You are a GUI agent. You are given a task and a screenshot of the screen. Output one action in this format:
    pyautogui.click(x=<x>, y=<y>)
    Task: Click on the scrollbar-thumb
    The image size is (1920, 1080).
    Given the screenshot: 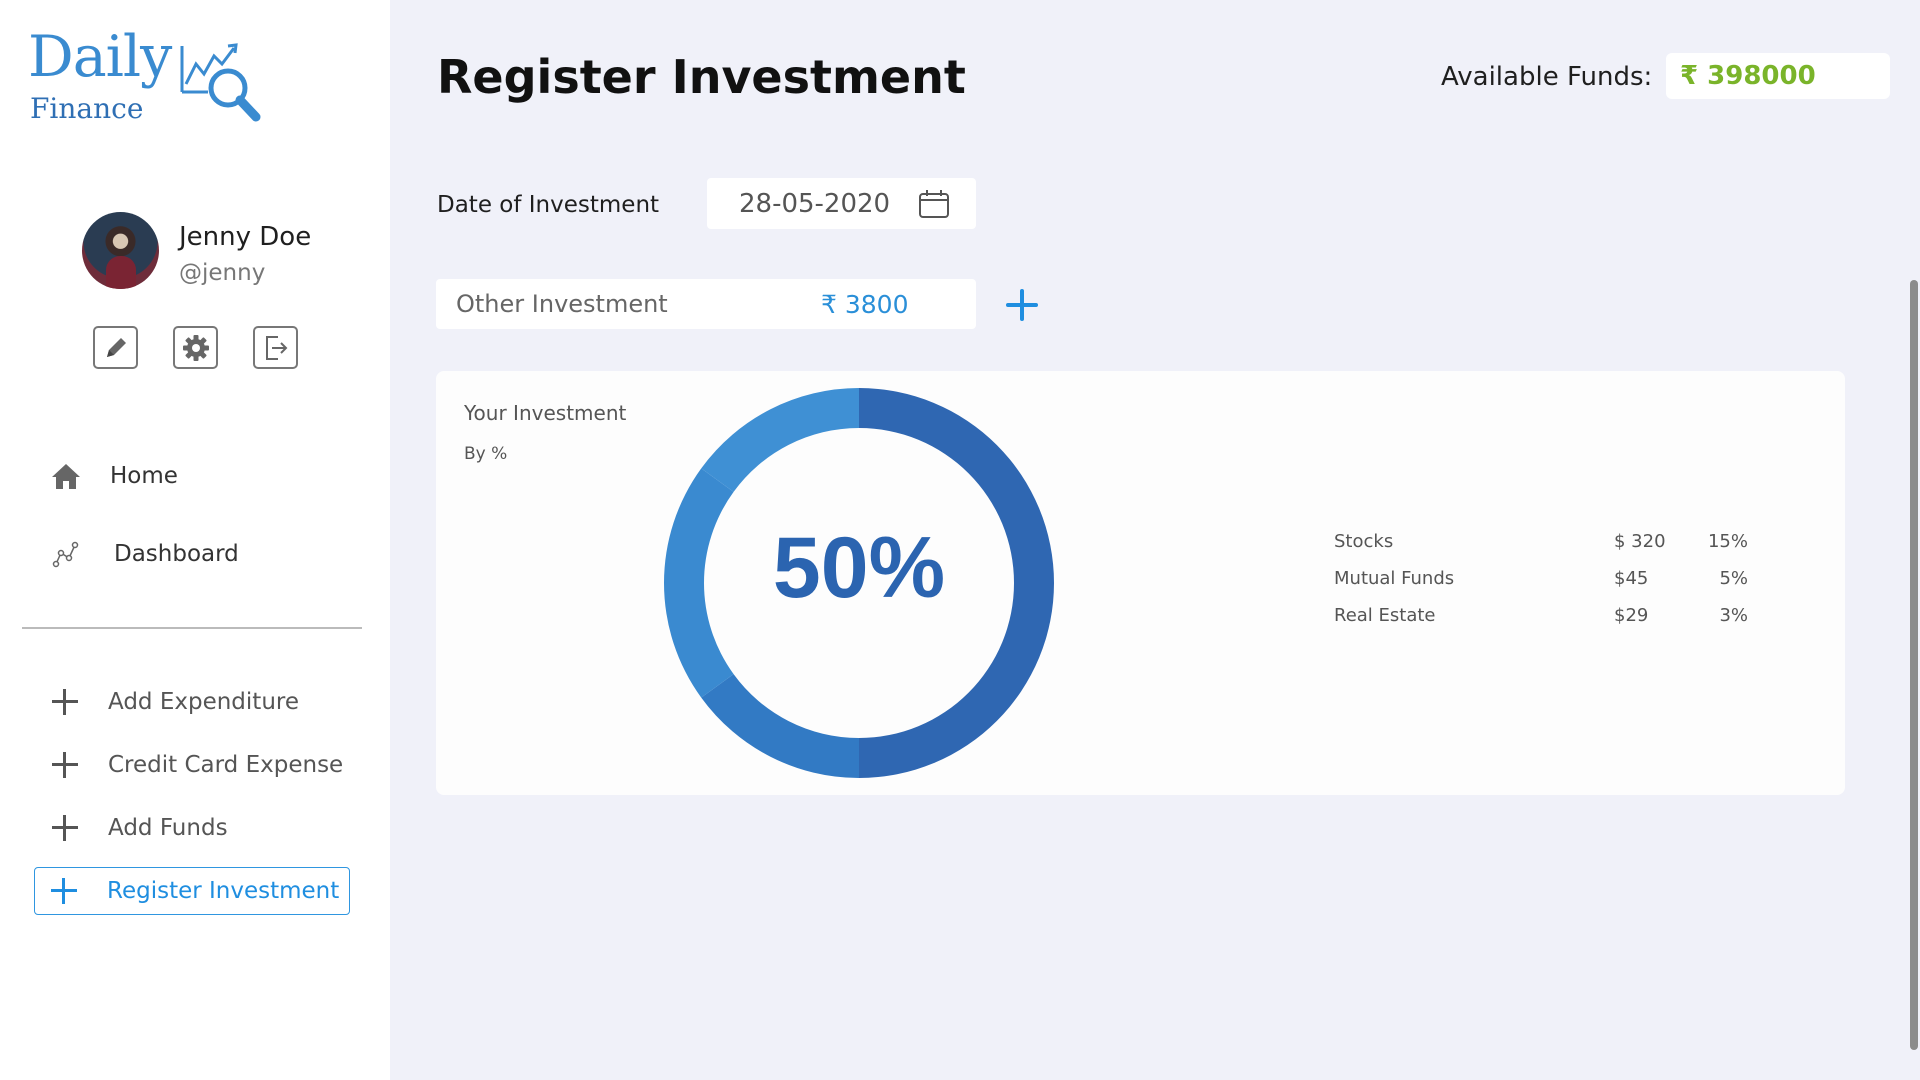 What is the action you would take?
    pyautogui.click(x=1914, y=665)
    